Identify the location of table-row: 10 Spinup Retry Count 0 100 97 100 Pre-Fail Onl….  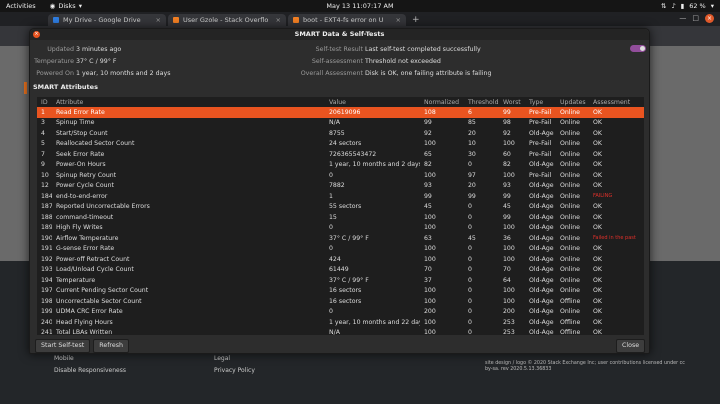
(340, 175).